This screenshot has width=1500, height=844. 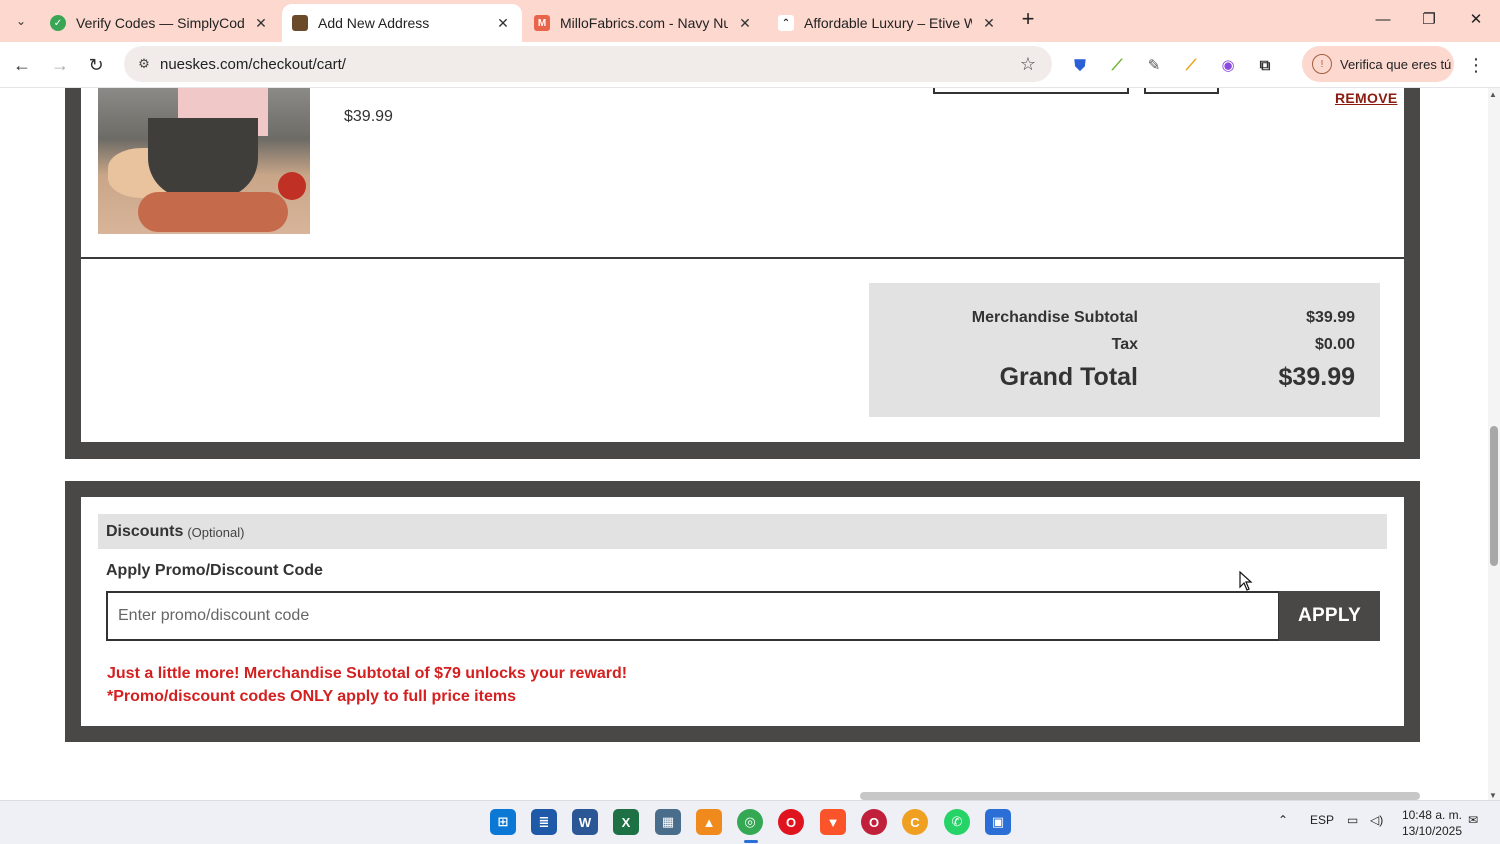 What do you see at coordinates (1124, 344) in the screenshot?
I see `tax-label: Tax` at bounding box center [1124, 344].